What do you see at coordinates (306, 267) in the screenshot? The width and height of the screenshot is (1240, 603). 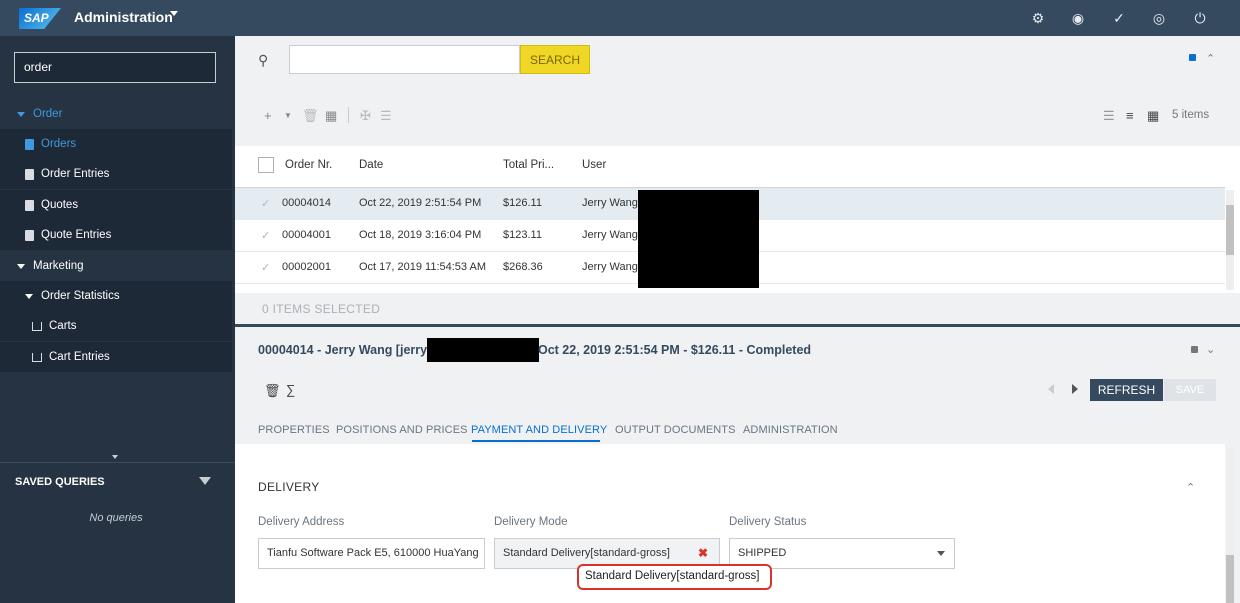 I see `cell-order: 00002001` at bounding box center [306, 267].